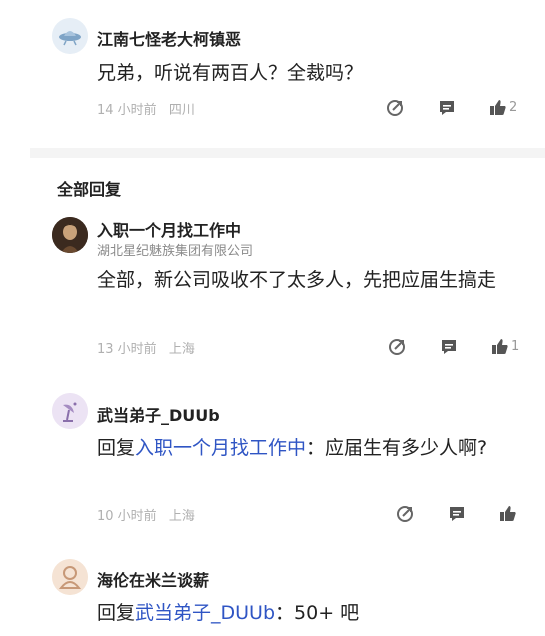  I want to click on reply-target-link: 入职一个月找工作中, so click(220, 448).